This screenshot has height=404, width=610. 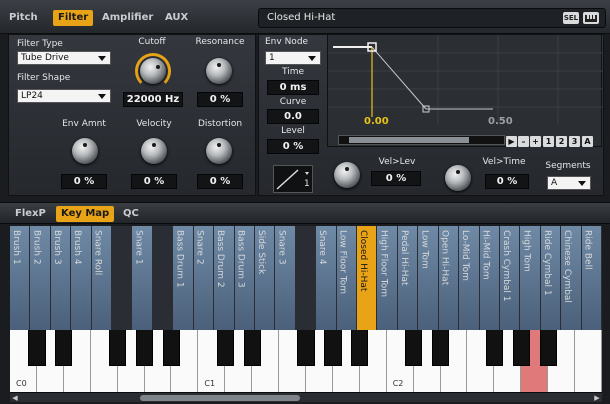 I want to click on keymap-slot: Bass Drum 2, so click(x=224, y=278).